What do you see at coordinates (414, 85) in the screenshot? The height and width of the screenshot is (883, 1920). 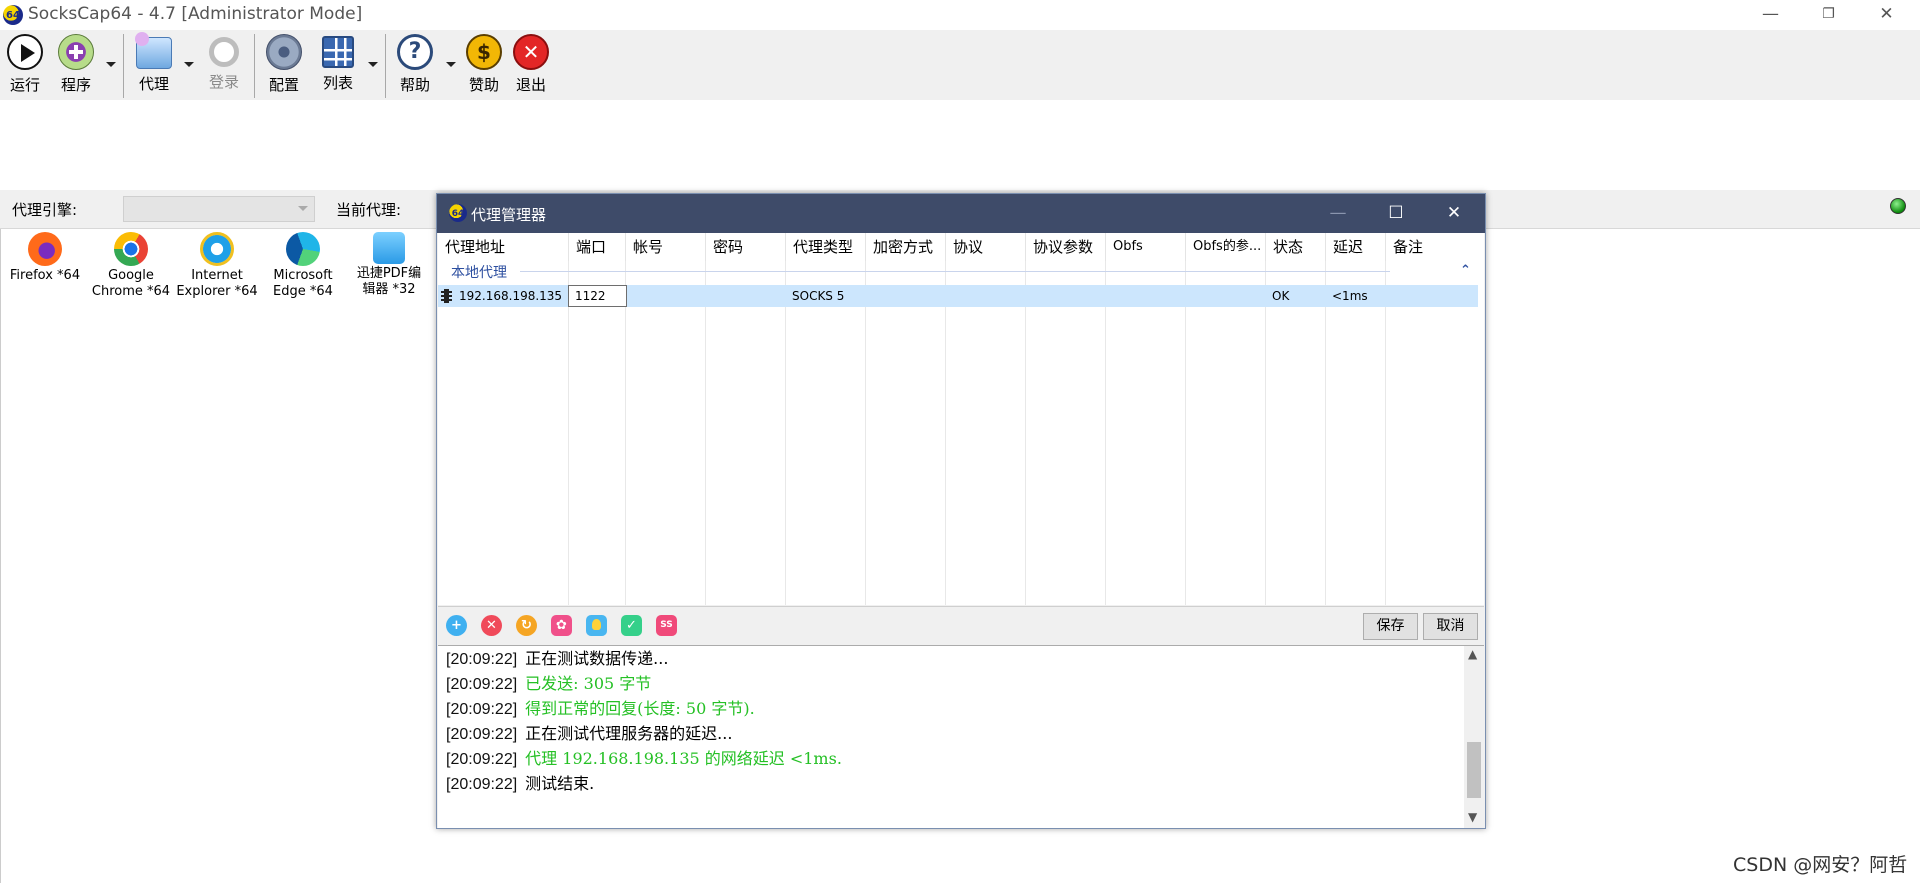 I see `help-label: 帮助` at bounding box center [414, 85].